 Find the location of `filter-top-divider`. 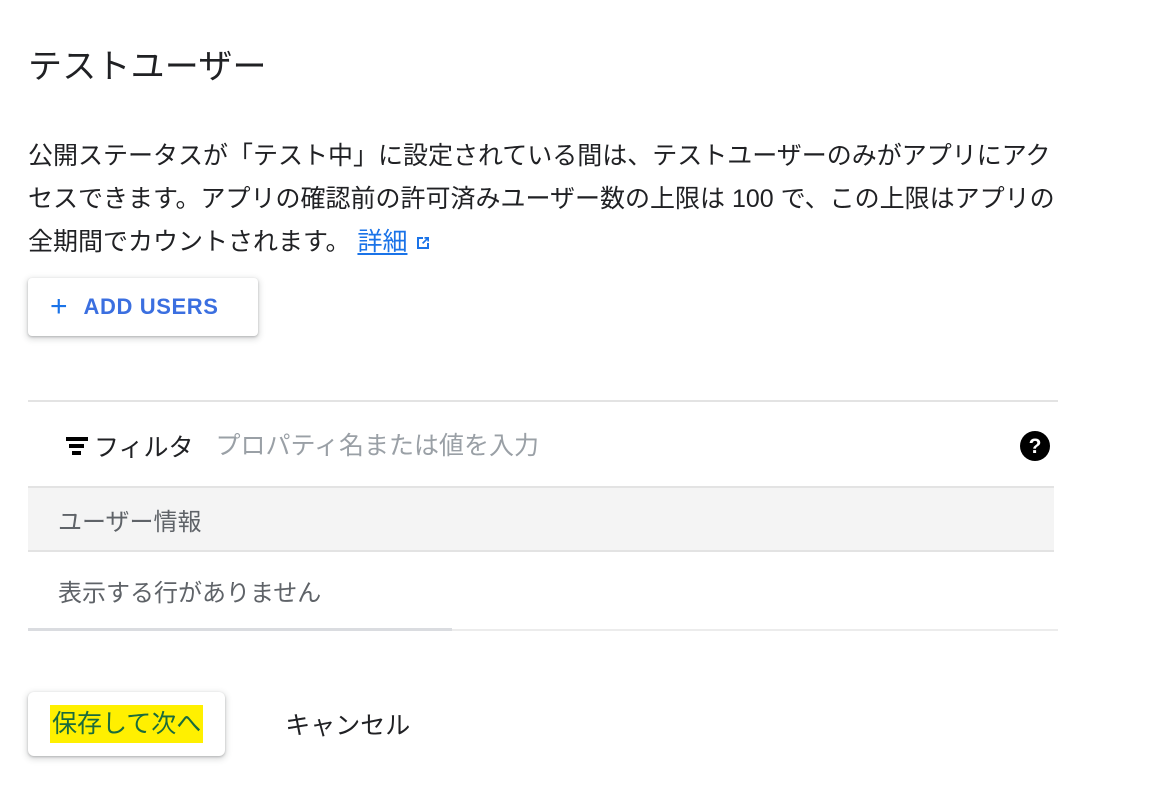

filter-top-divider is located at coordinates (543, 401).